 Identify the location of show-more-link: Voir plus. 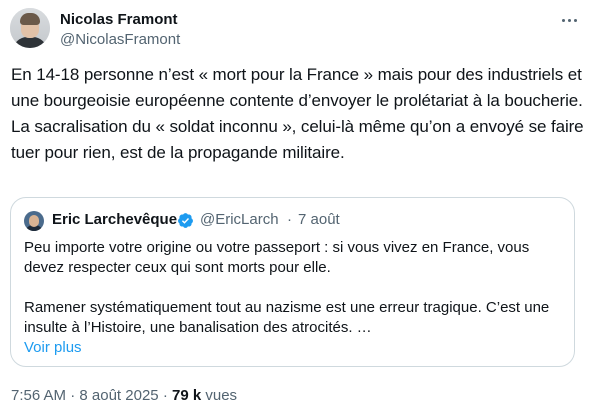
(53, 348).